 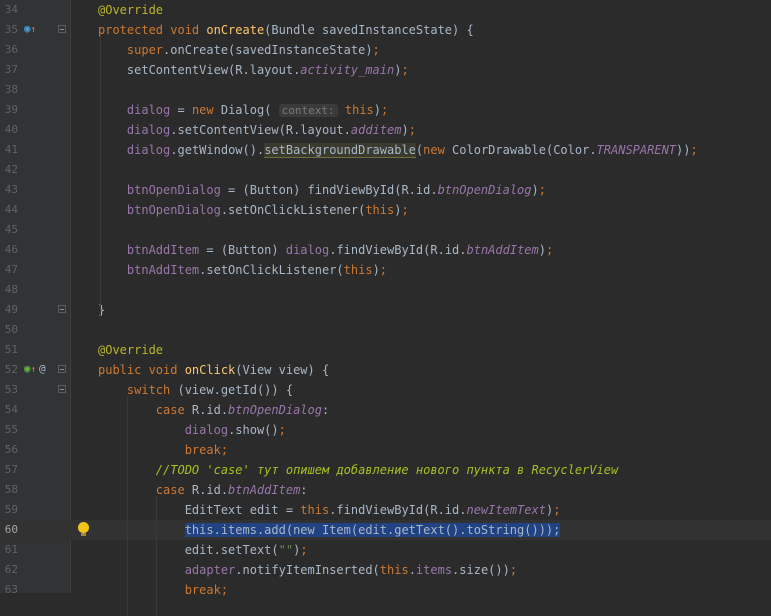 What do you see at coordinates (9, 549) in the screenshot?
I see `line-number: 61` at bounding box center [9, 549].